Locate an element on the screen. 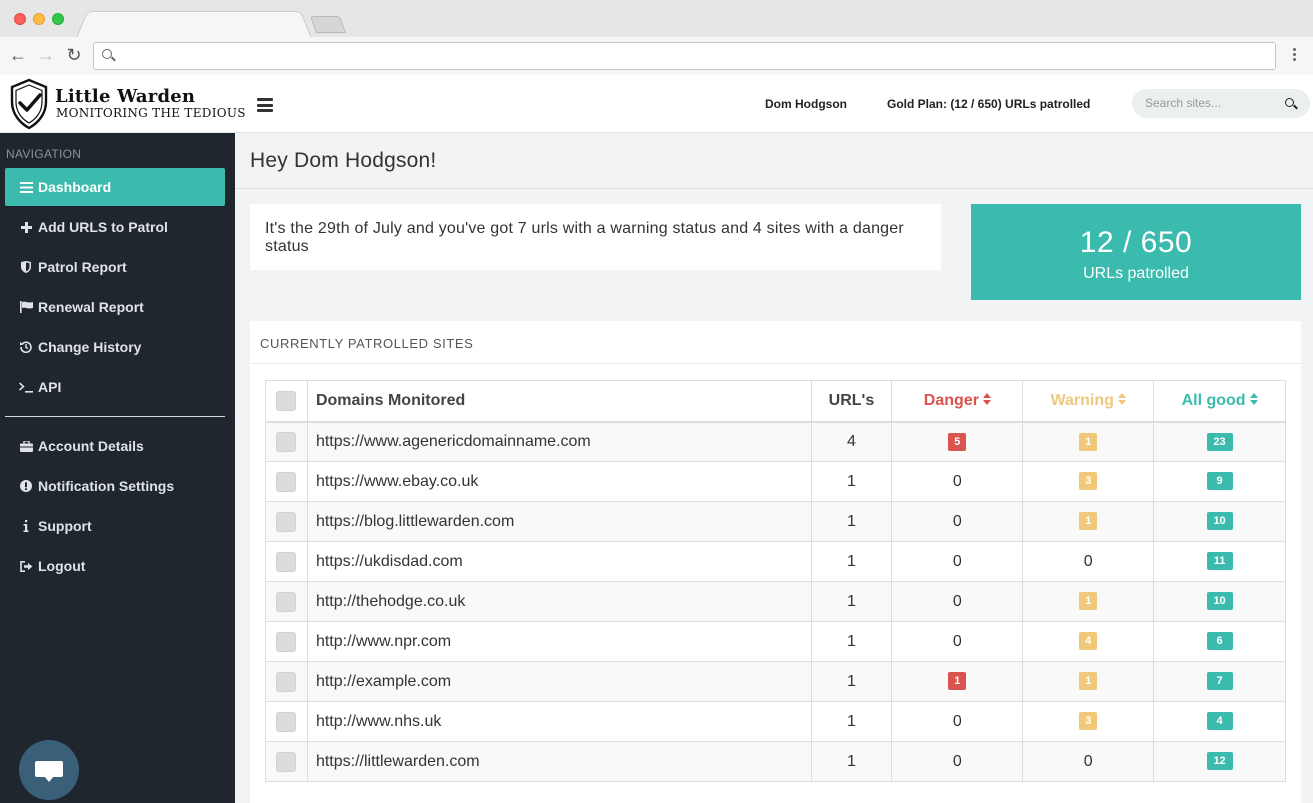  danger-count-cell: 0 is located at coordinates (957, 761).